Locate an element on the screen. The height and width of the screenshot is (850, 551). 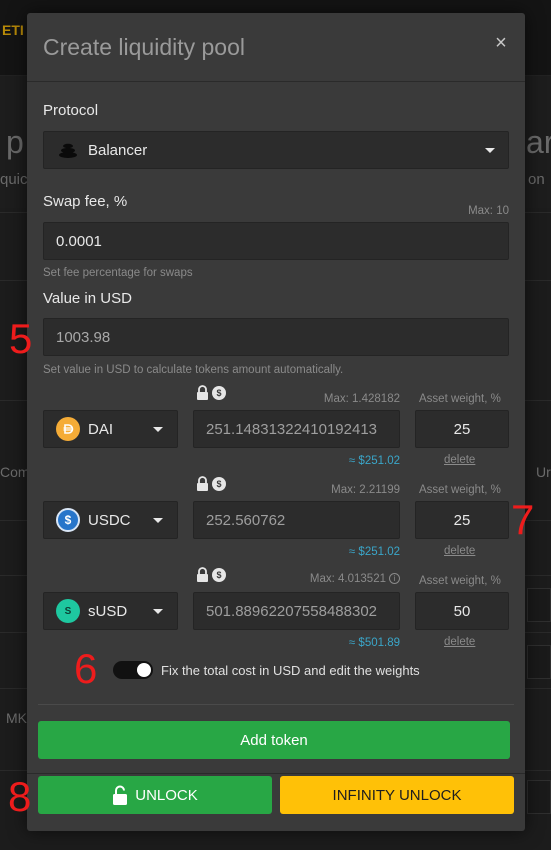
token-usd-value: ≈ $501.89 is located at coordinates (374, 643).